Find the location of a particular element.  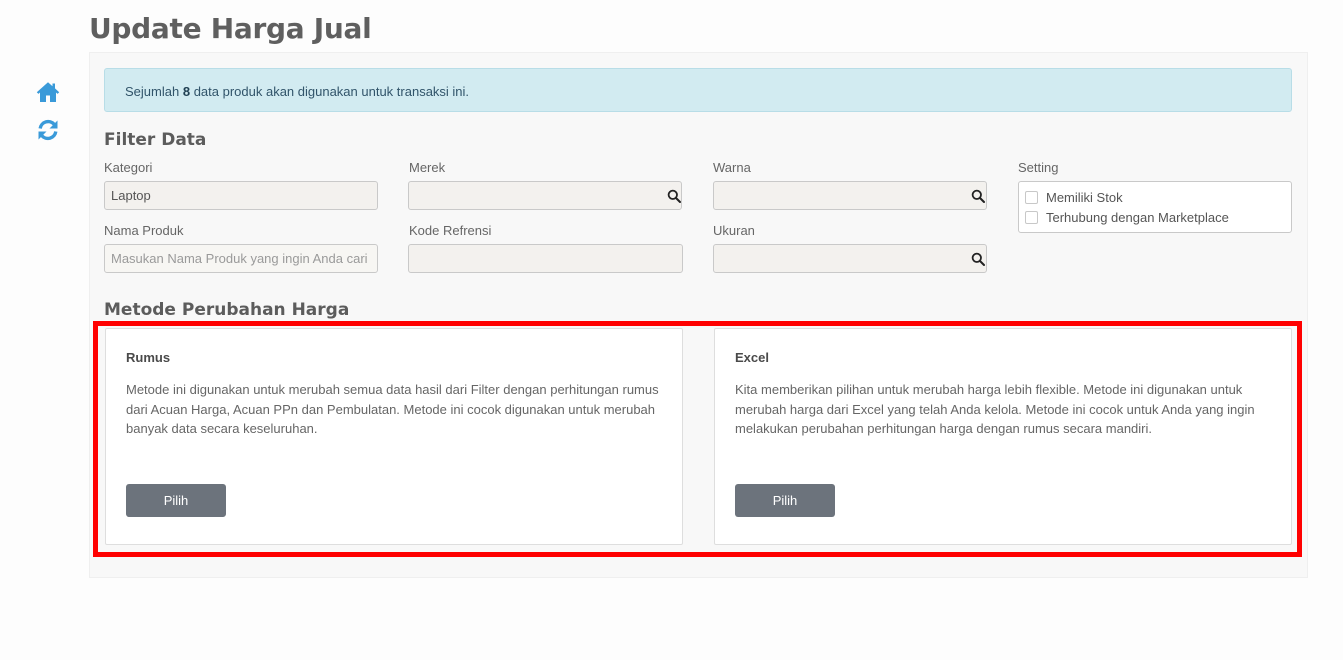

kategori-field is located at coordinates (241, 195).